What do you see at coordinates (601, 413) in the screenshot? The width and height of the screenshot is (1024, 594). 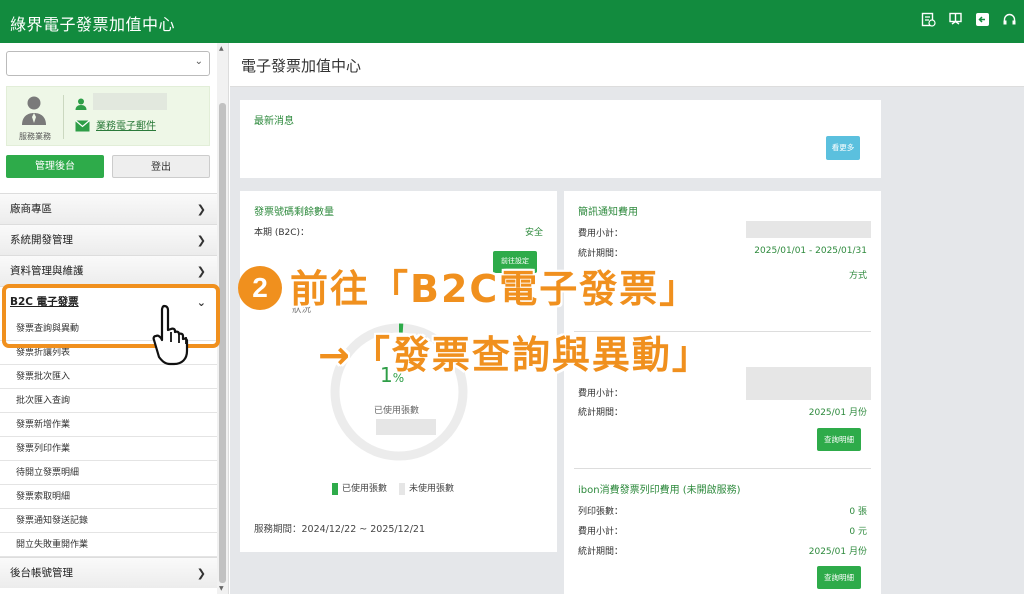 I see `second-period-label: 統計期間：` at bounding box center [601, 413].